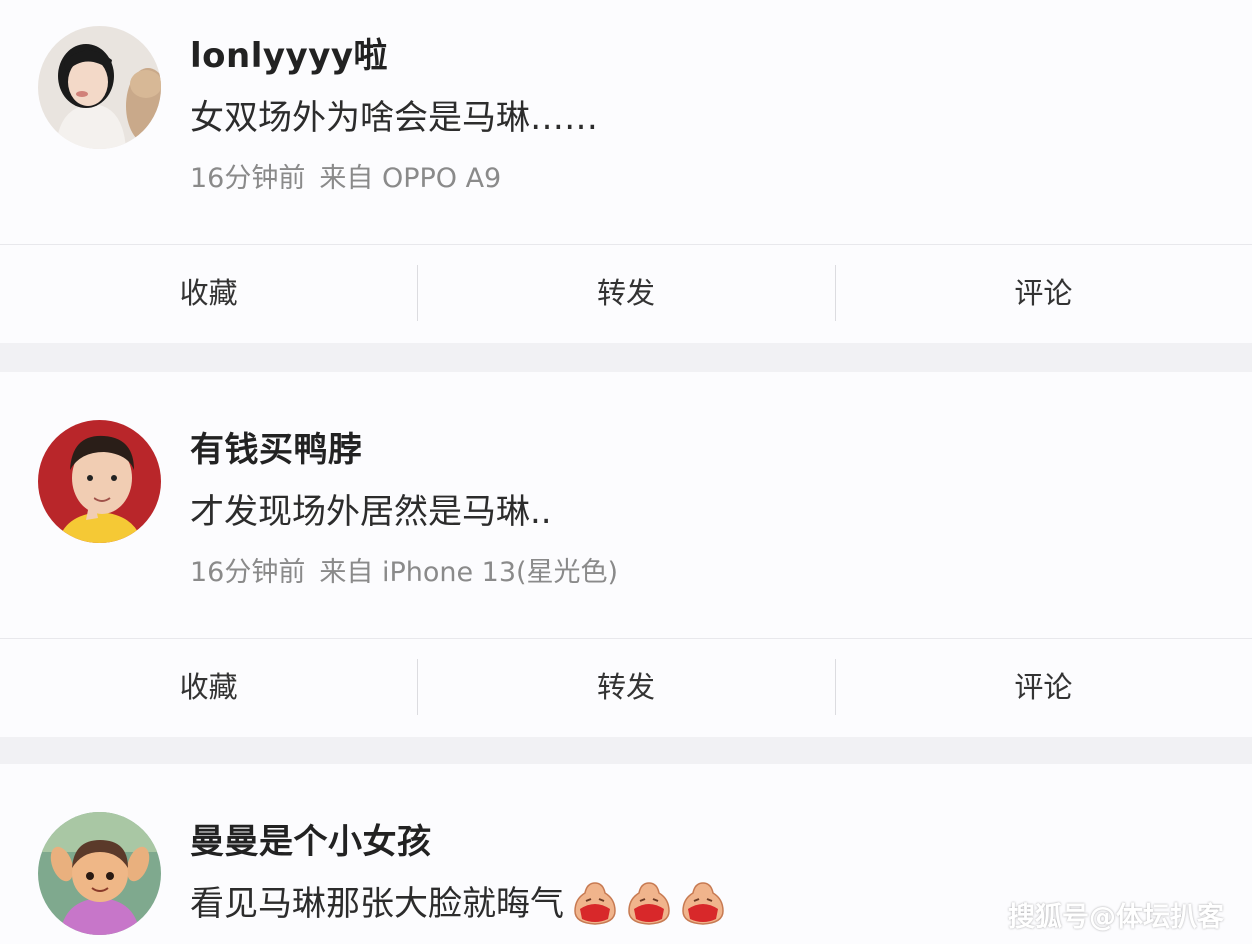 The image size is (1252, 944). I want to click on post-text: 看见马琳那张大脸就晦气, so click(377, 904).